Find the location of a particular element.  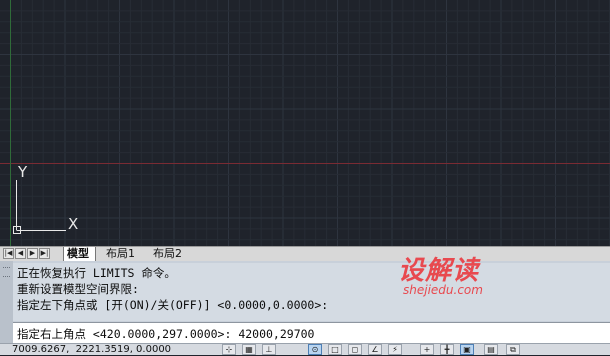

ucs-y-label: Y is located at coordinates (22, 172).